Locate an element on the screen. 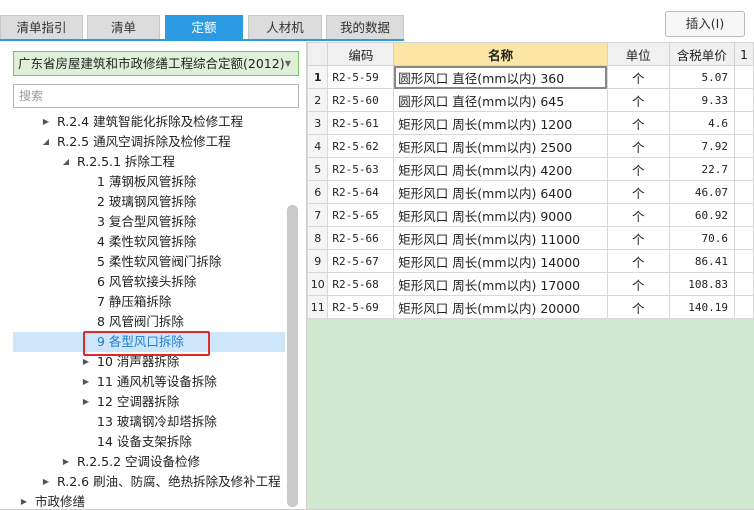 The width and height of the screenshot is (754, 510). cell-code: R2-5-61 is located at coordinates (361, 123).